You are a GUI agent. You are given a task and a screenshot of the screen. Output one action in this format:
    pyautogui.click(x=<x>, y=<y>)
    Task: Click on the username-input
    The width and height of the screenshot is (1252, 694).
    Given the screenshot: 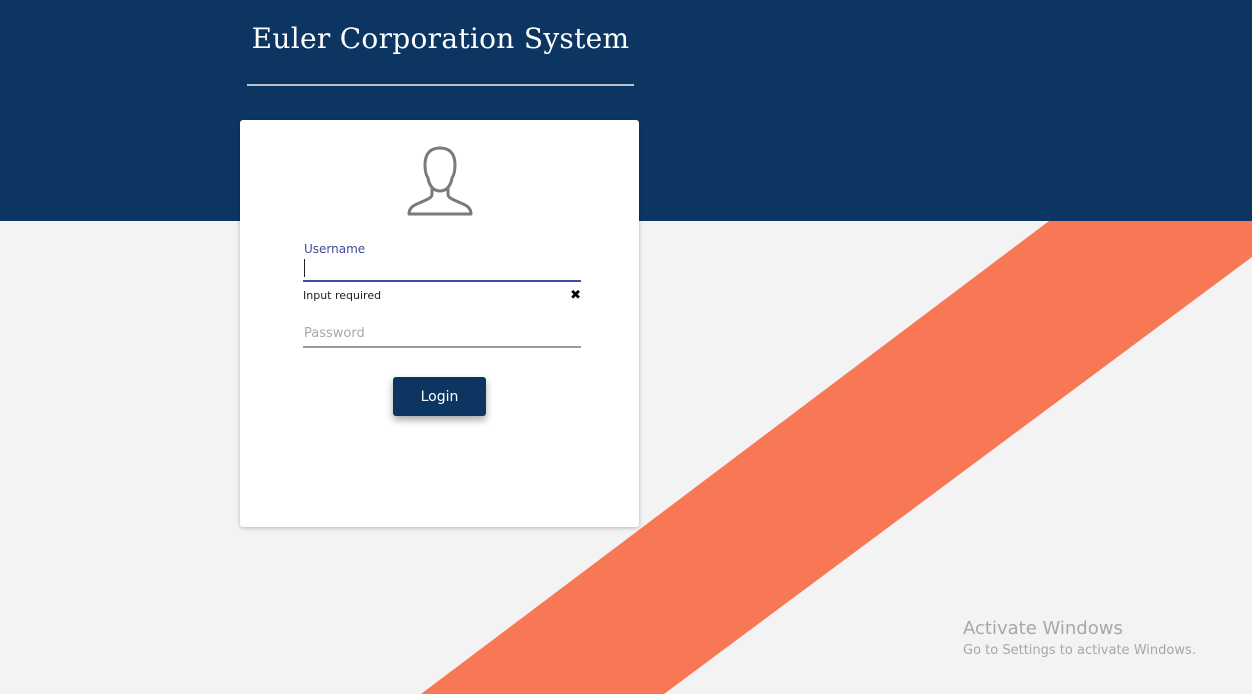 What is the action you would take?
    pyautogui.click(x=442, y=270)
    